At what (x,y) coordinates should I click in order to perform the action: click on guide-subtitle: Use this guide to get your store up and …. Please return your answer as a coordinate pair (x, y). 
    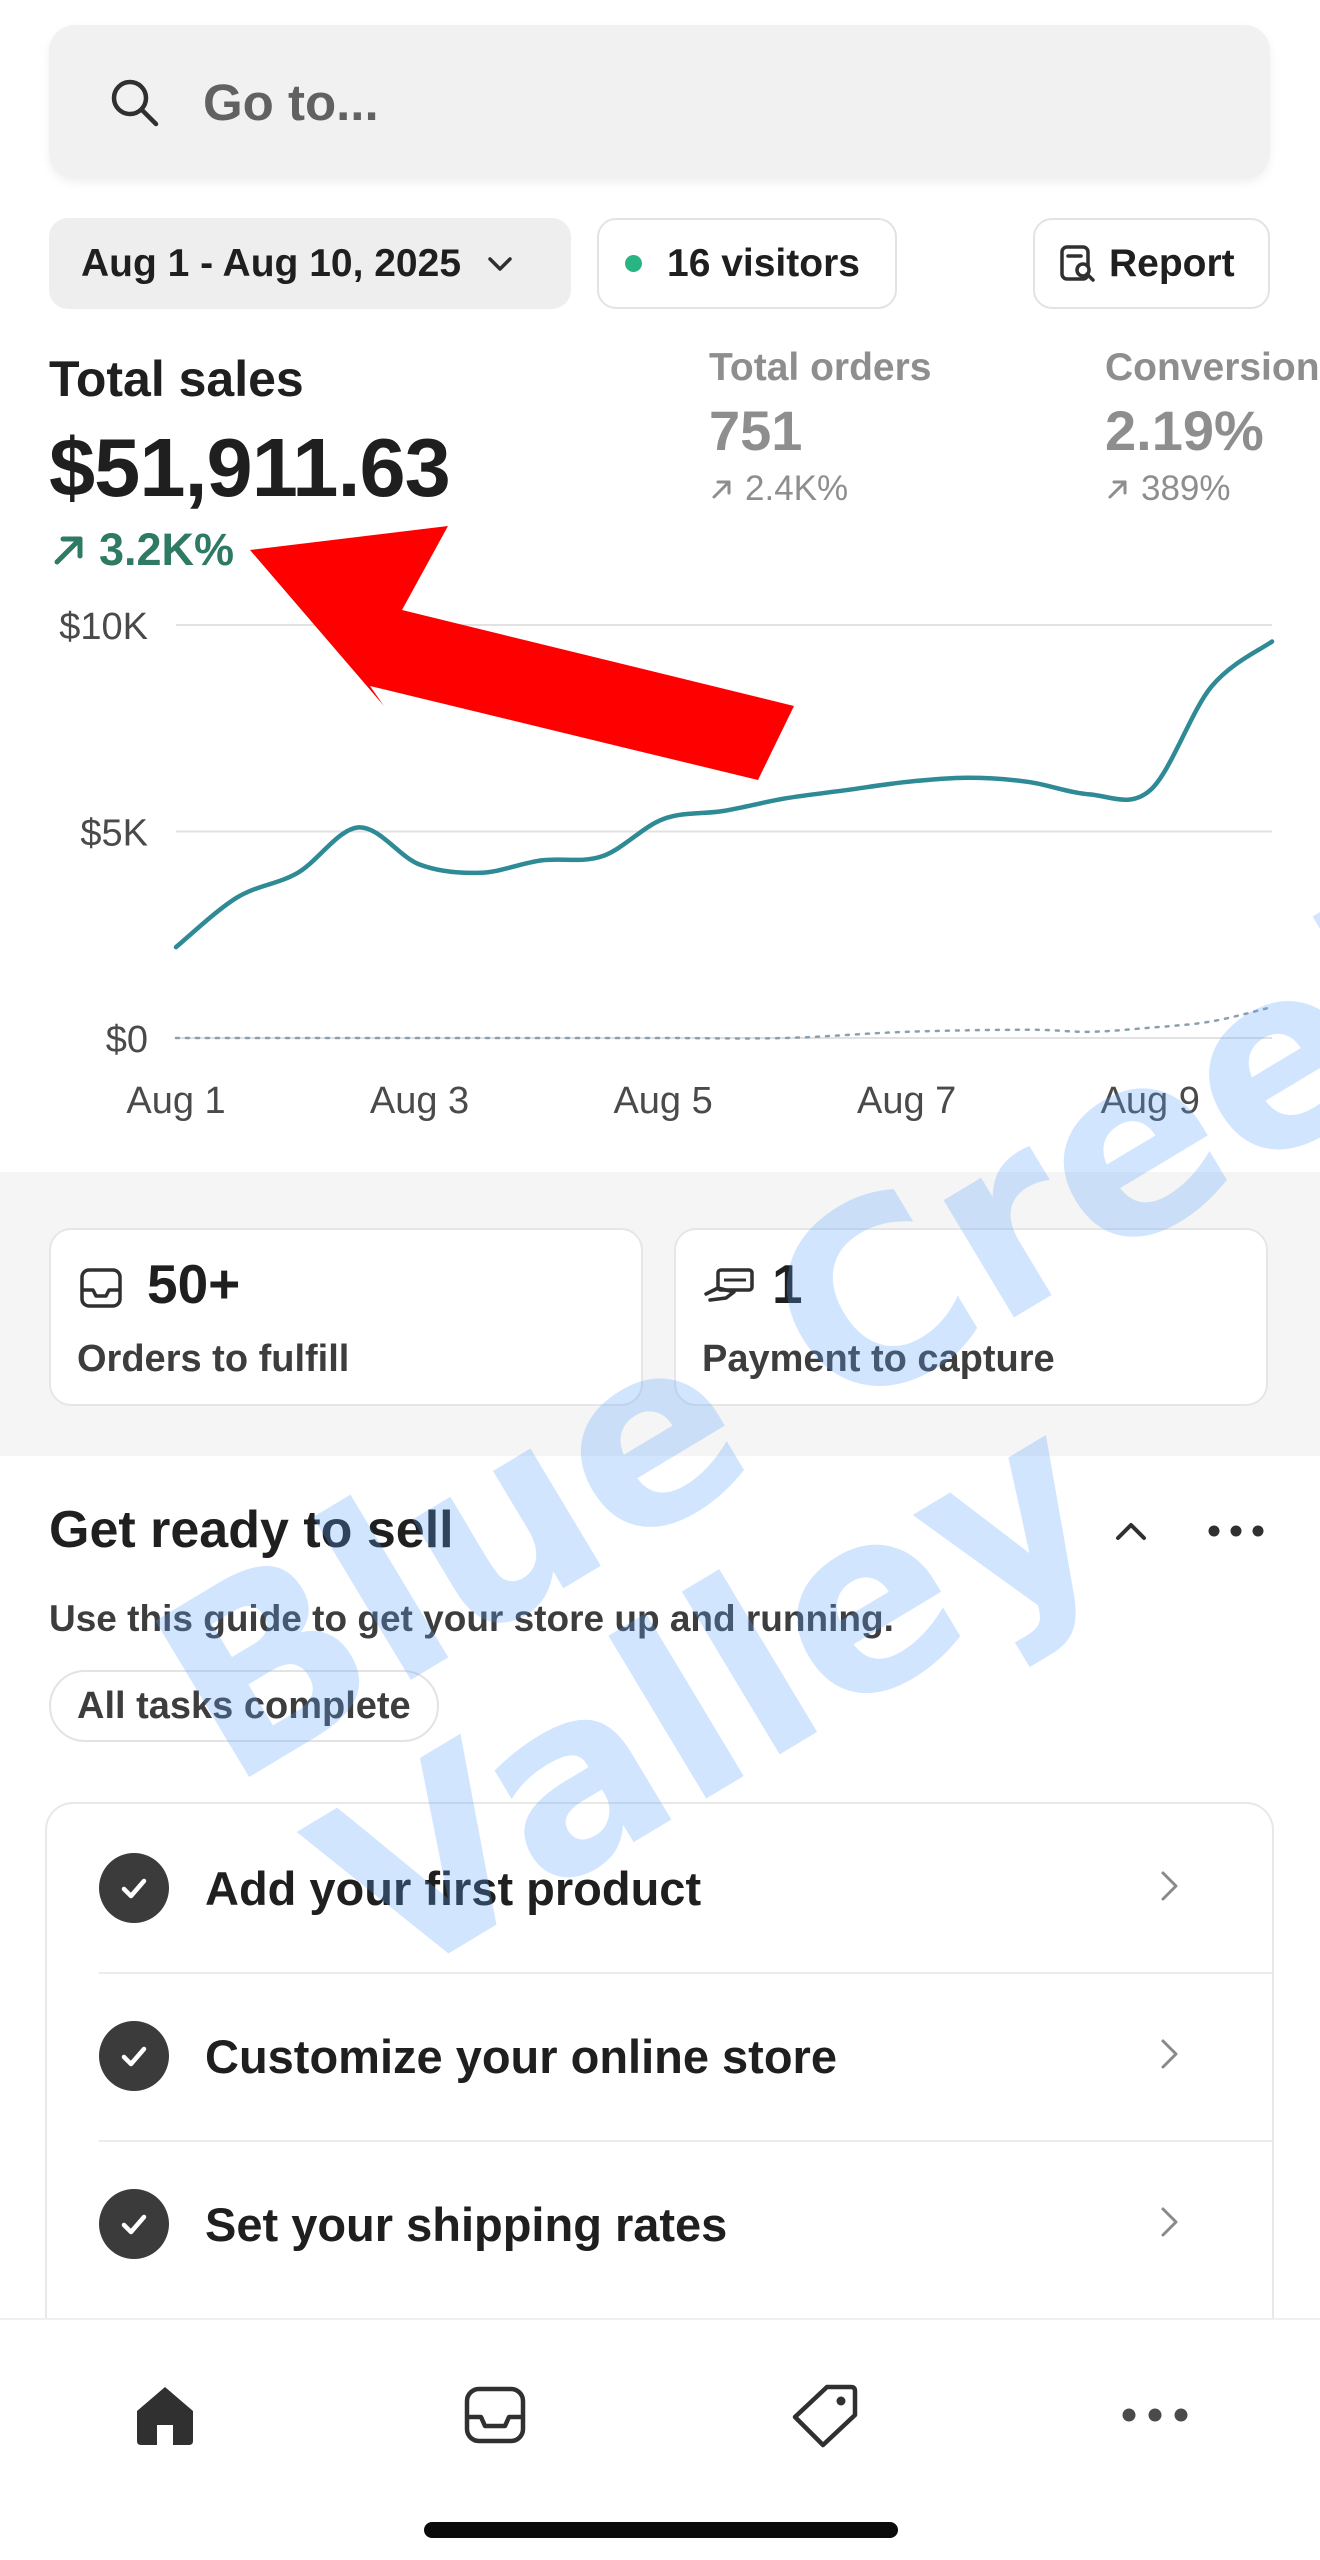
    Looking at the image, I should click on (471, 1618).